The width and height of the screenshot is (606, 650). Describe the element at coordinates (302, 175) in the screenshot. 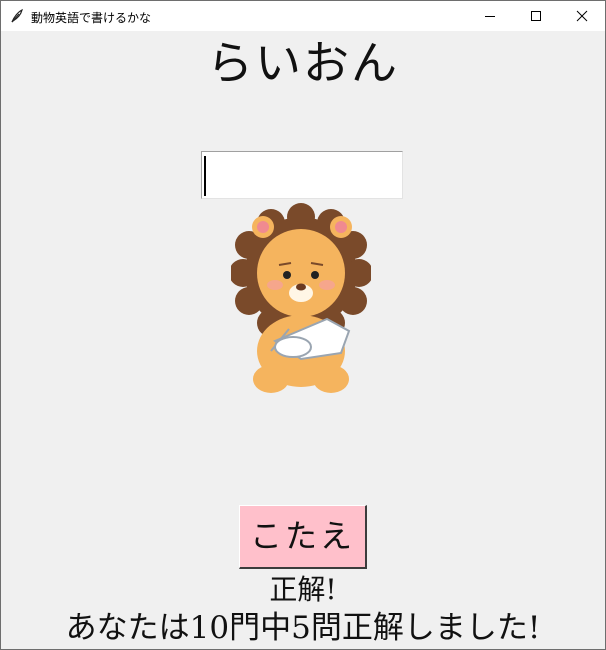

I see `answer-input` at that location.